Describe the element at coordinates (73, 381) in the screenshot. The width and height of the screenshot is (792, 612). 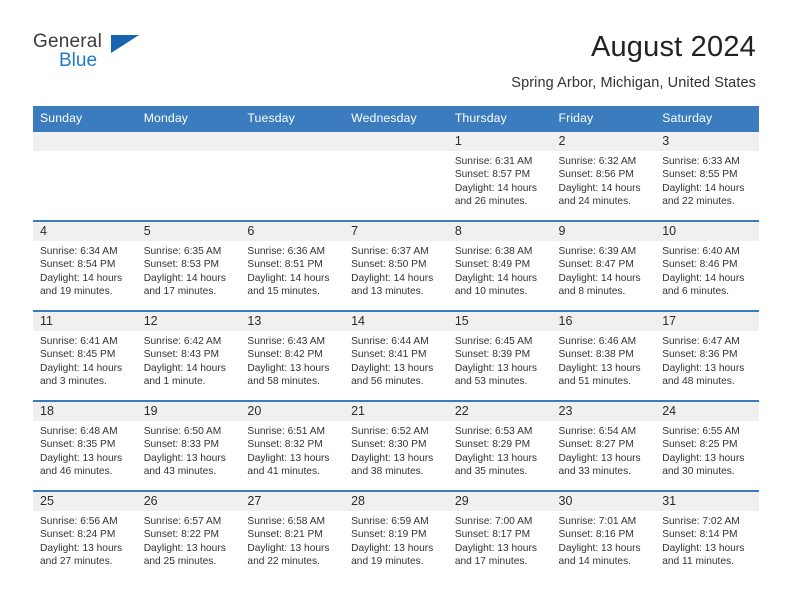
I see `daylight-text-line2: and 3 minutes.` at that location.